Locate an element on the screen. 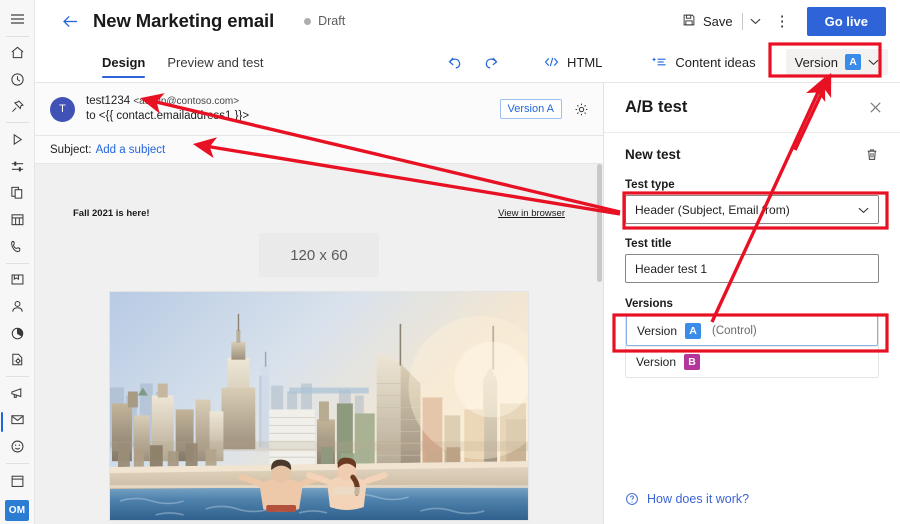 This screenshot has width=900, height=524. undo-icon is located at coordinates (454, 62).